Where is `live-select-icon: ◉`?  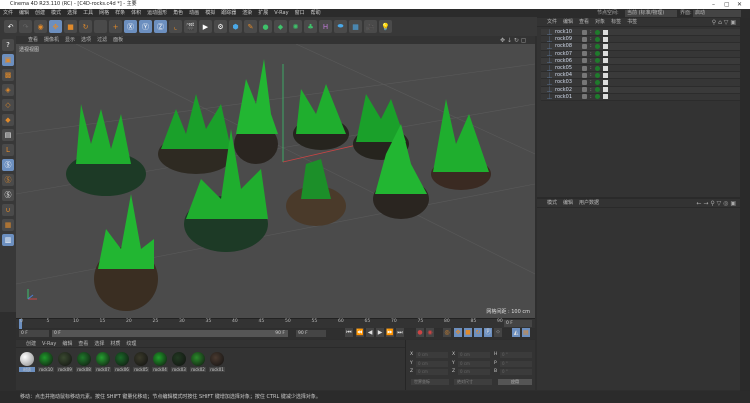
live-select-icon: ◉ is located at coordinates (40, 26).